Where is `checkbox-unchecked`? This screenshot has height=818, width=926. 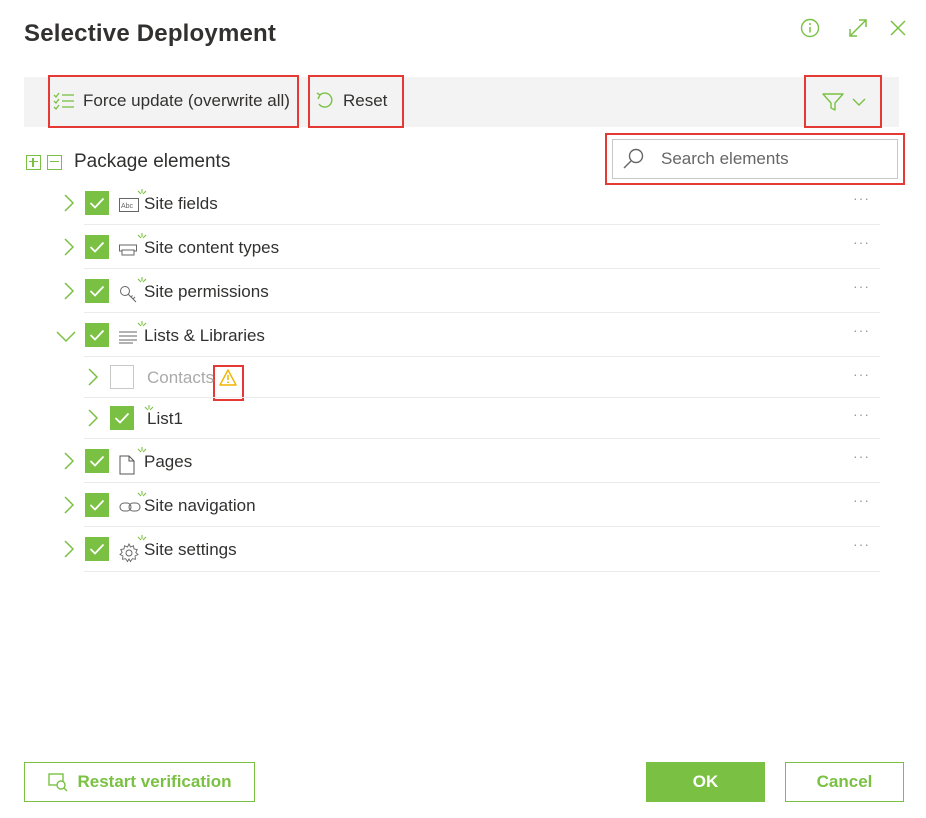 checkbox-unchecked is located at coordinates (122, 377).